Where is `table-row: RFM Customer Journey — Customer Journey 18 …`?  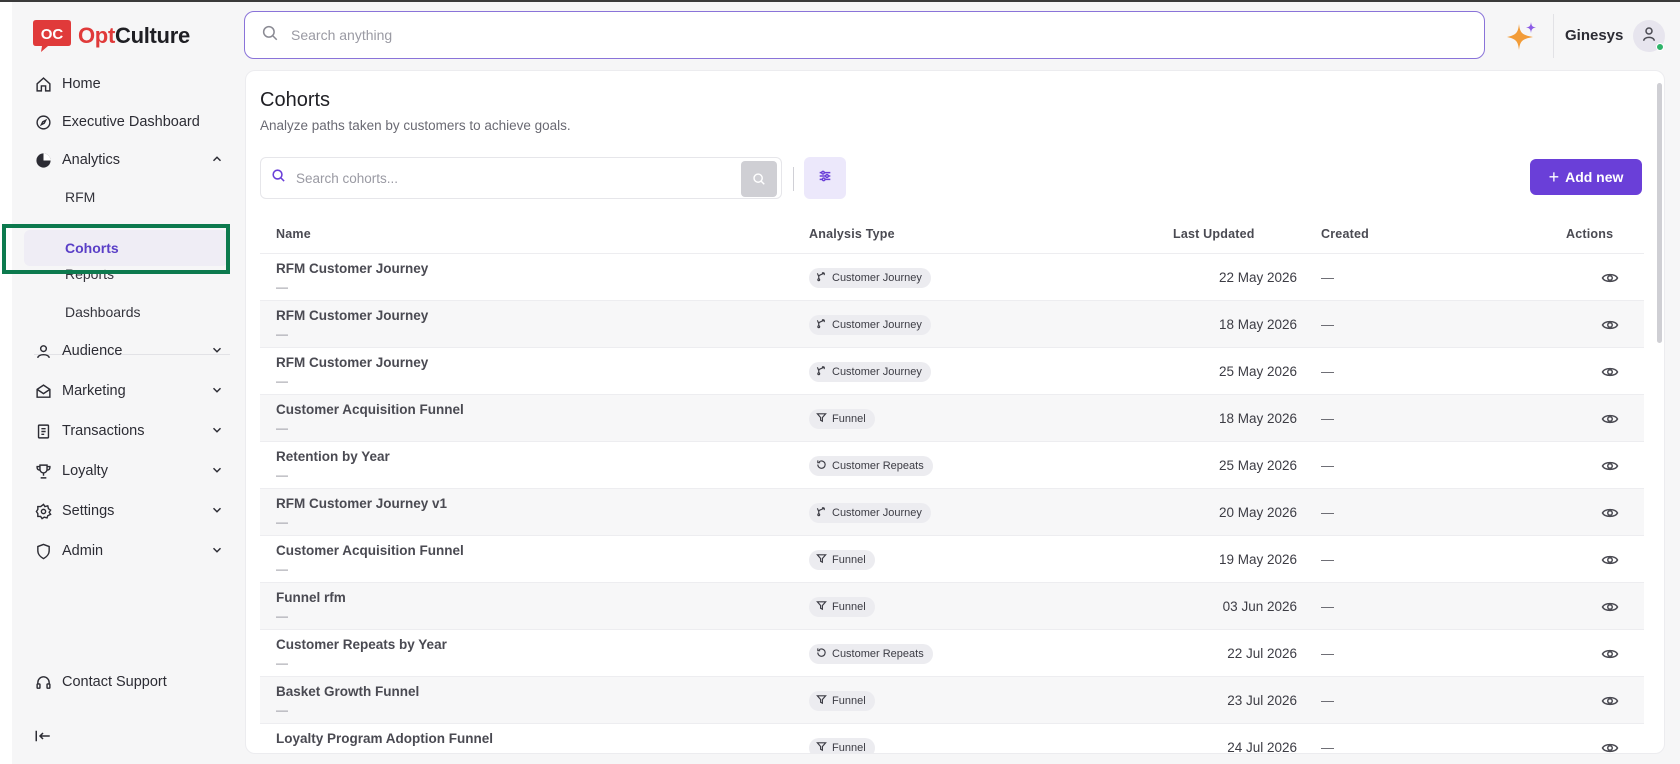 table-row: RFM Customer Journey — Customer Journey 18 … is located at coordinates (952, 323).